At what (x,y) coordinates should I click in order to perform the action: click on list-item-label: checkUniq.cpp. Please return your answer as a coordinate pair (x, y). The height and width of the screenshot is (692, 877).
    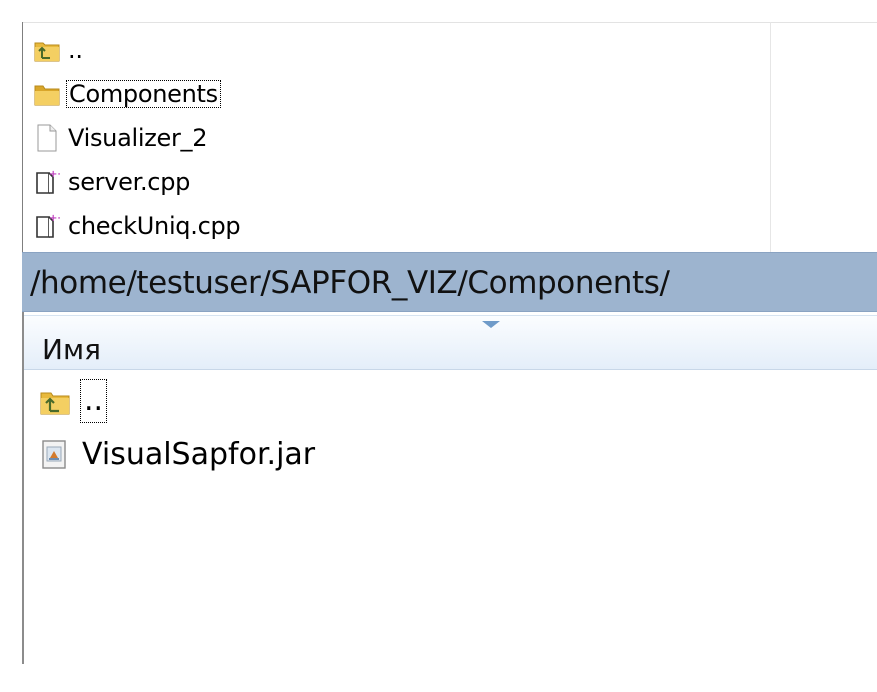
    Looking at the image, I should click on (154, 226).